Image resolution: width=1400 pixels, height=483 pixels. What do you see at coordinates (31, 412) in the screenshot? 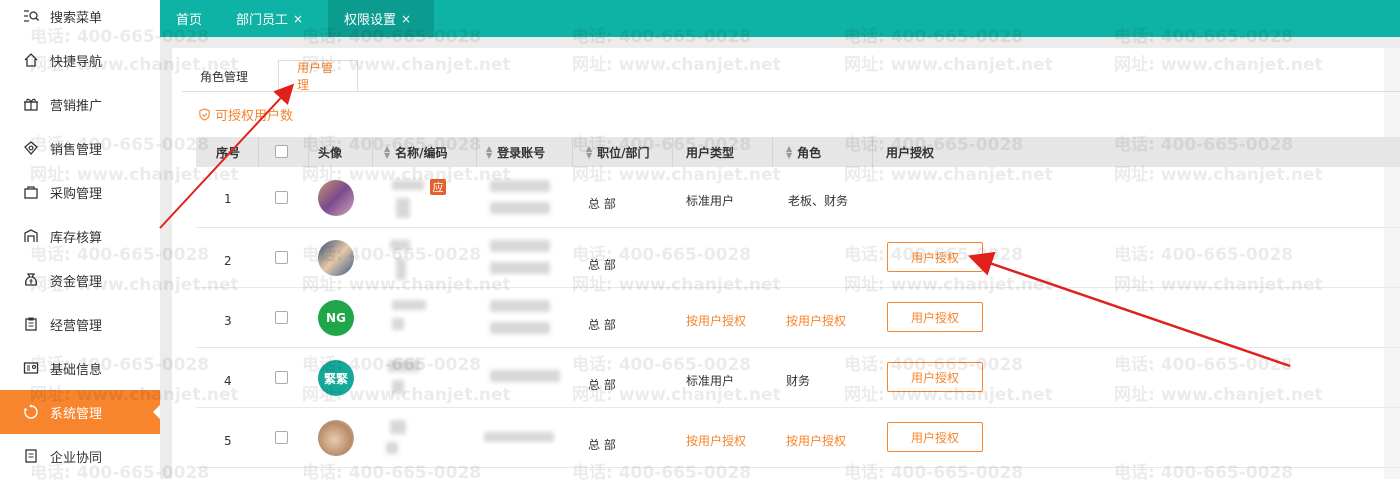
I see `system-icon` at bounding box center [31, 412].